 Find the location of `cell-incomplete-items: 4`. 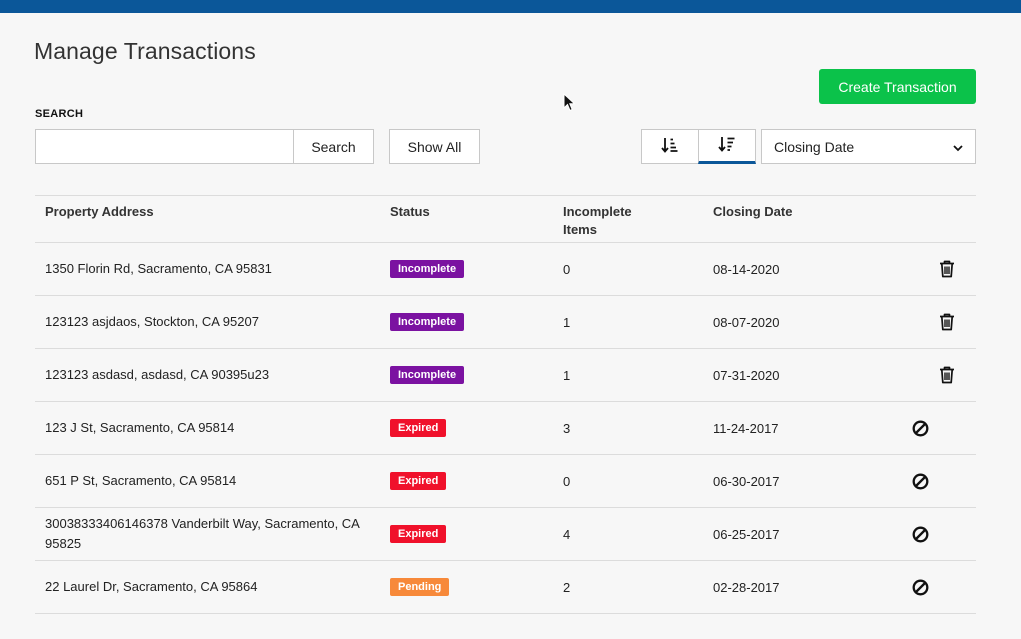

cell-incomplete-items: 4 is located at coordinates (567, 534).